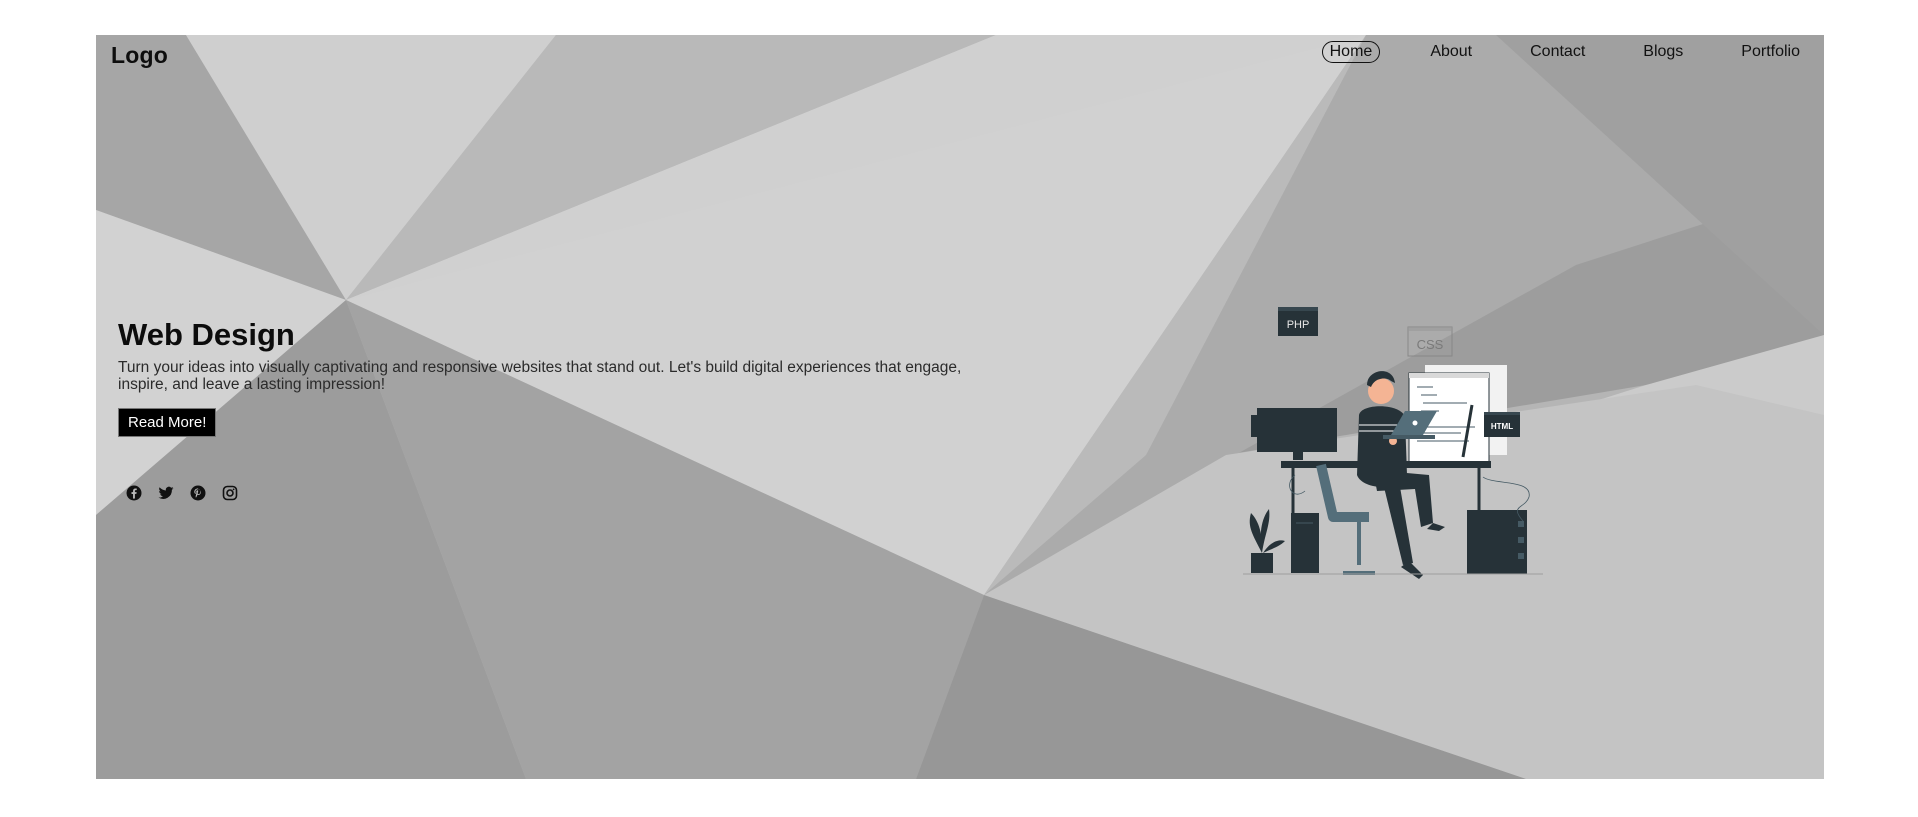 This screenshot has width=1918, height=817. I want to click on css-tag: CSS, so click(1430, 341).